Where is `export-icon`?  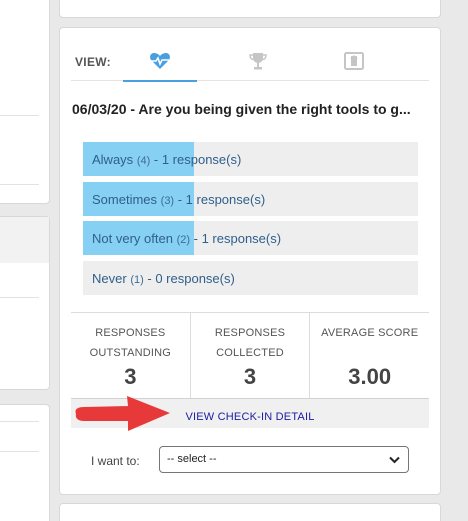
export-icon is located at coordinates (354, 63).